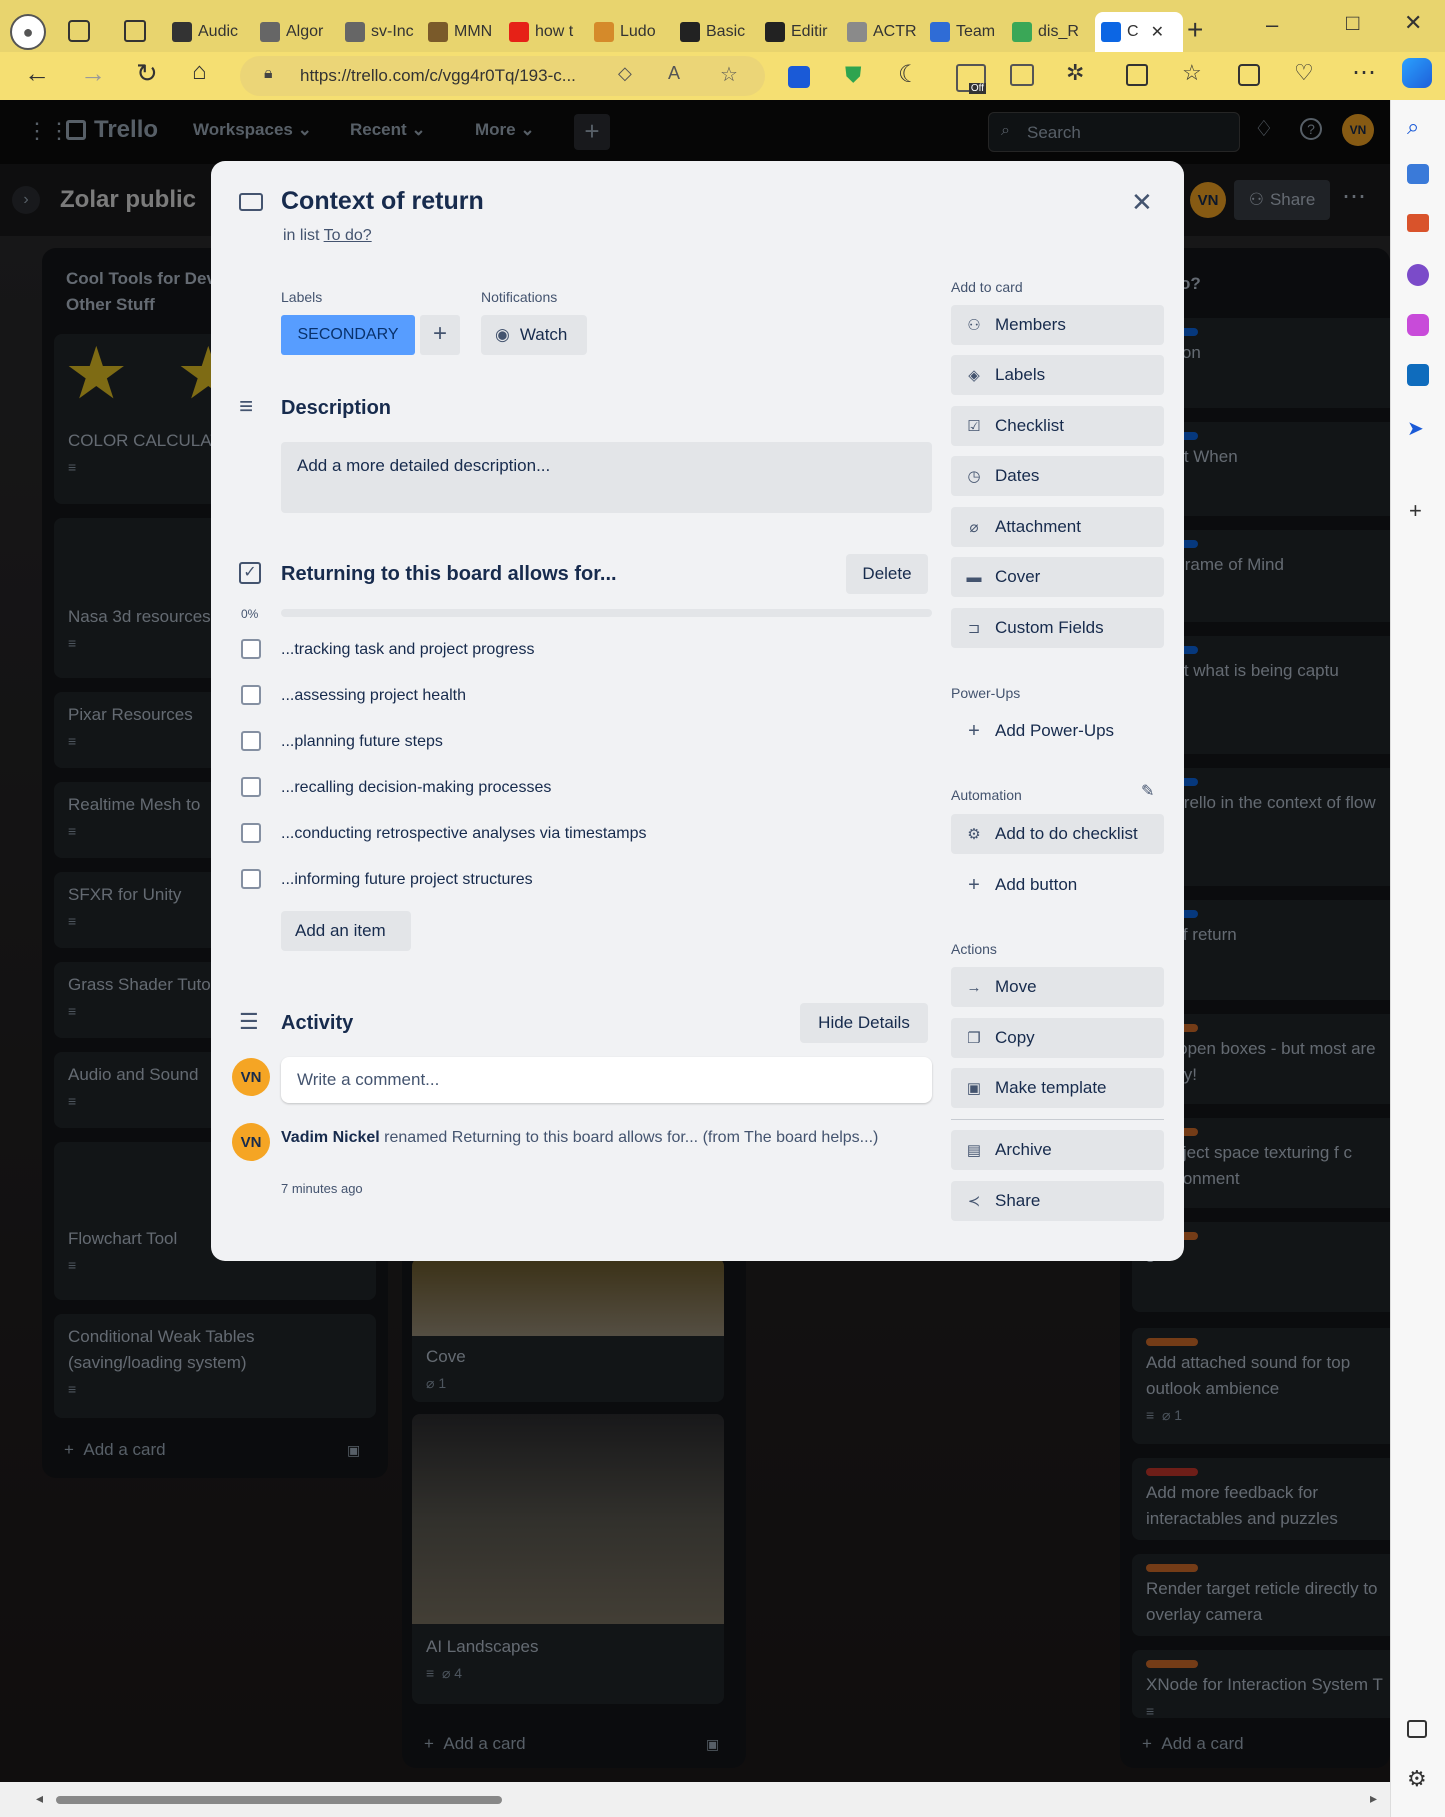 Image resolution: width=1445 pixels, height=1817 pixels. Describe the element at coordinates (147, 73) in the screenshot. I see `refresh-icon: ↻` at that location.